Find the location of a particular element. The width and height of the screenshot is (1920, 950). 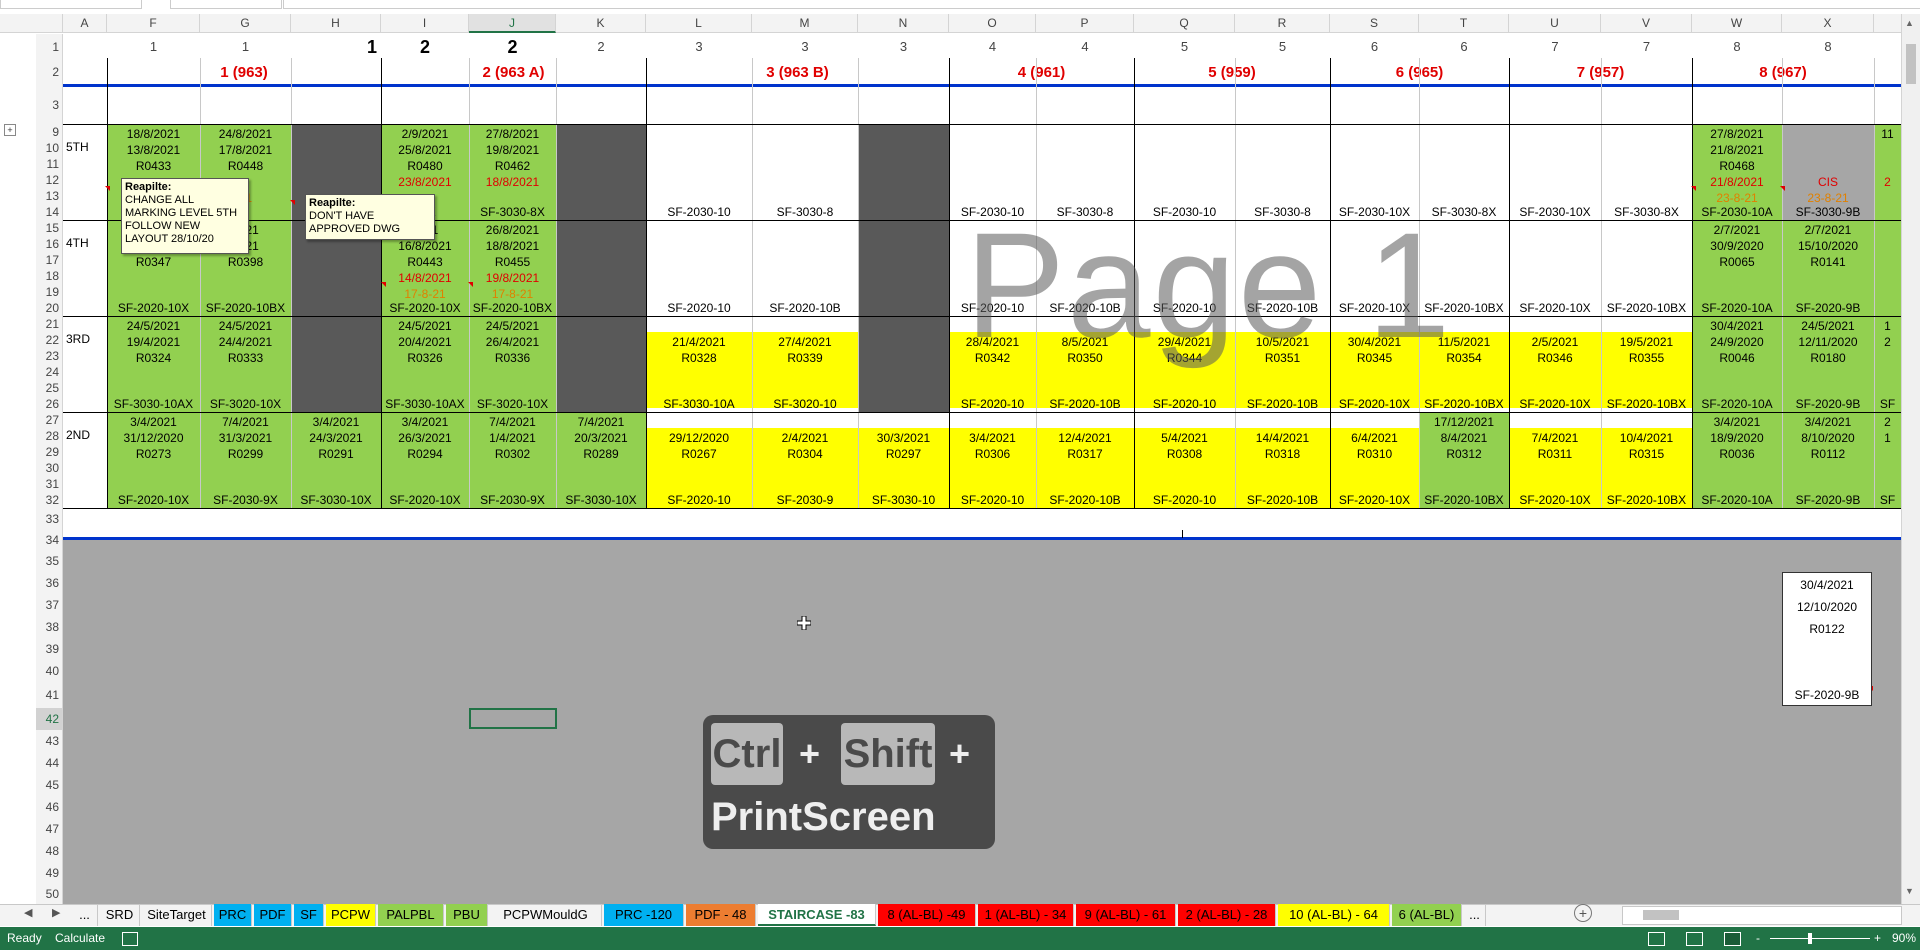

row-header-41: 41 is located at coordinates (49, 695).